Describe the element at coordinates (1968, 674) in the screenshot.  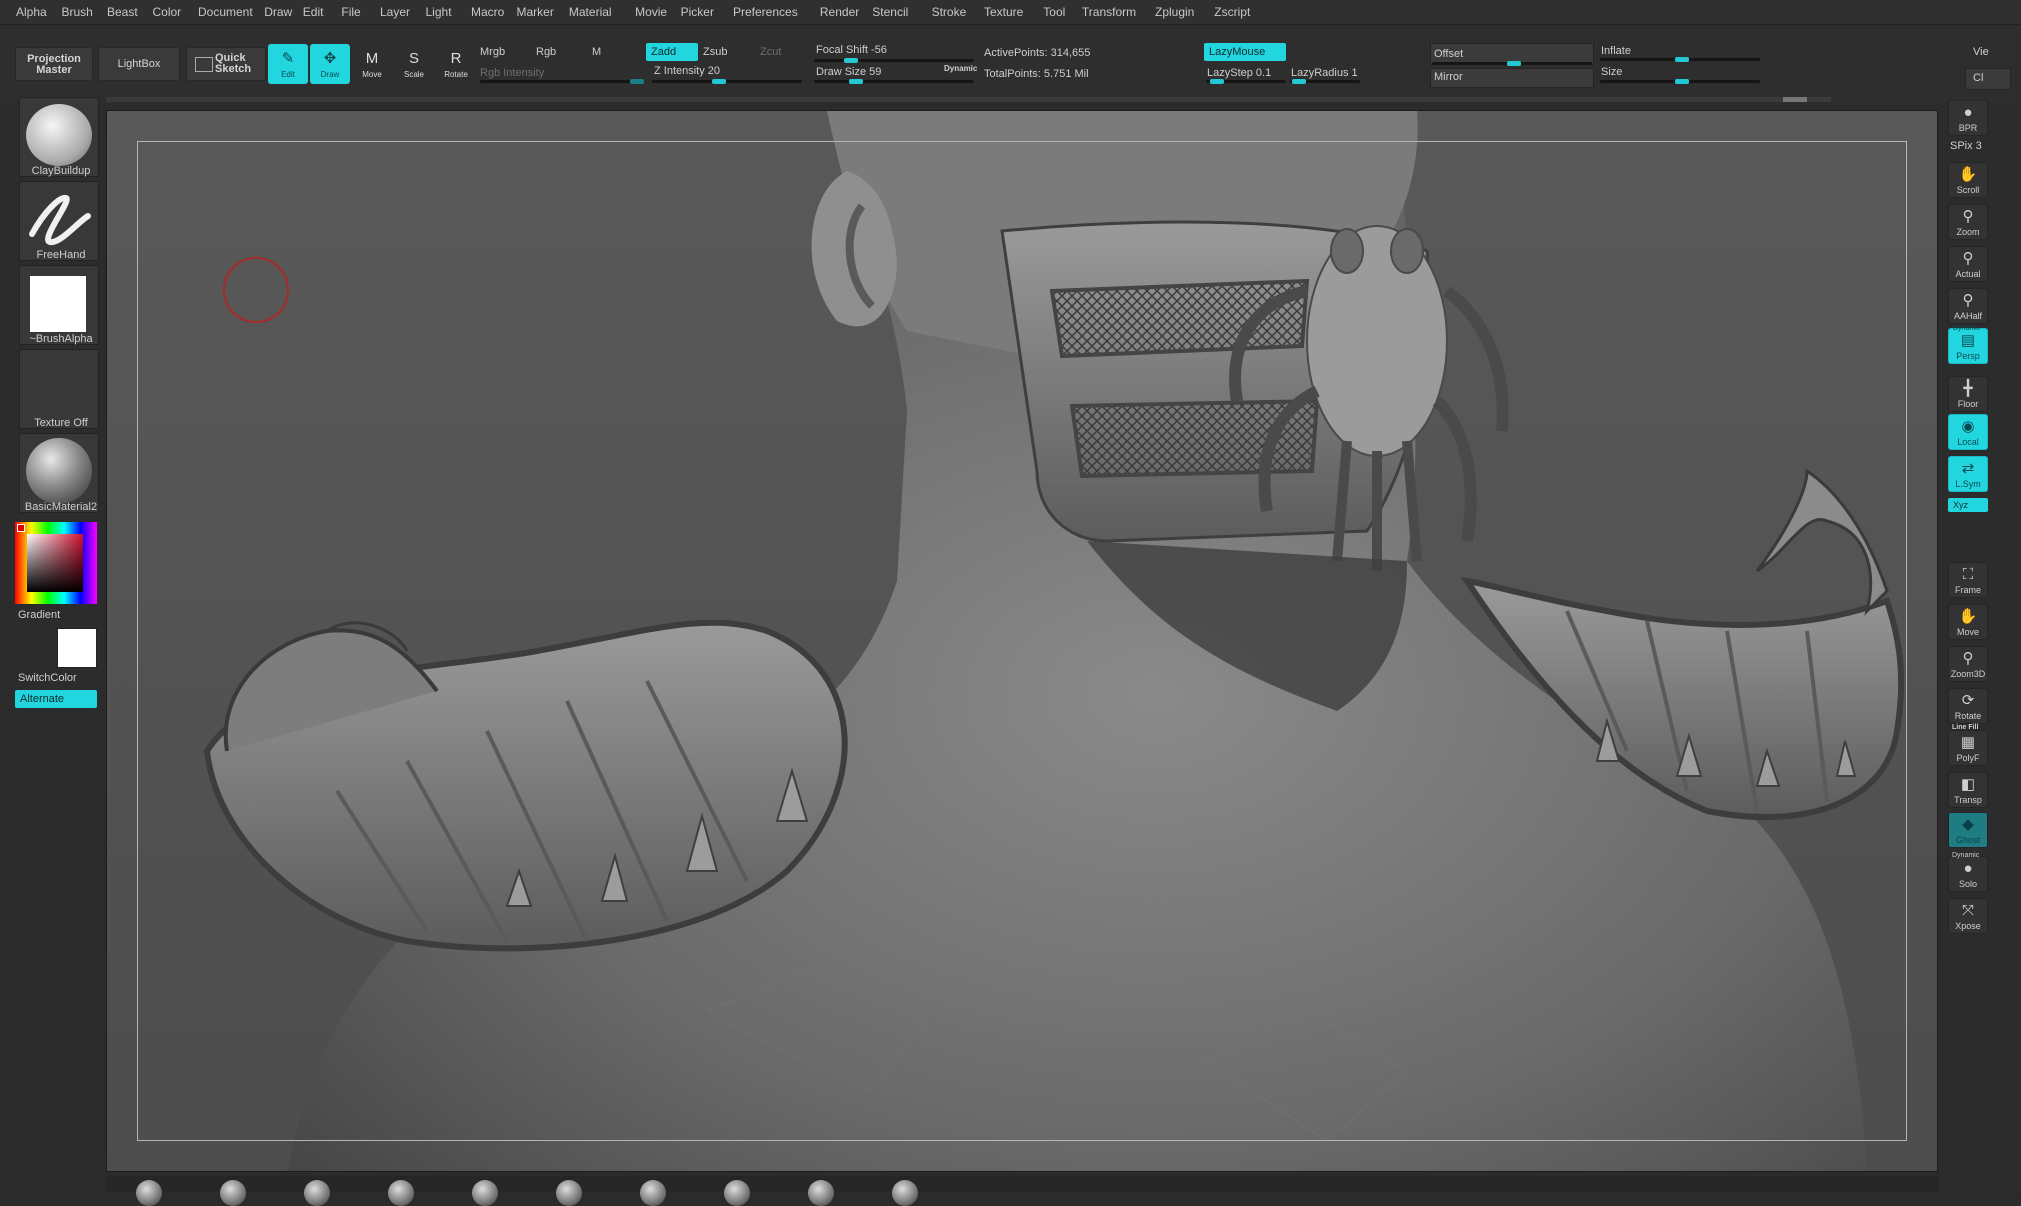
I see `zoom3d-view-label: Zoom3D` at that location.